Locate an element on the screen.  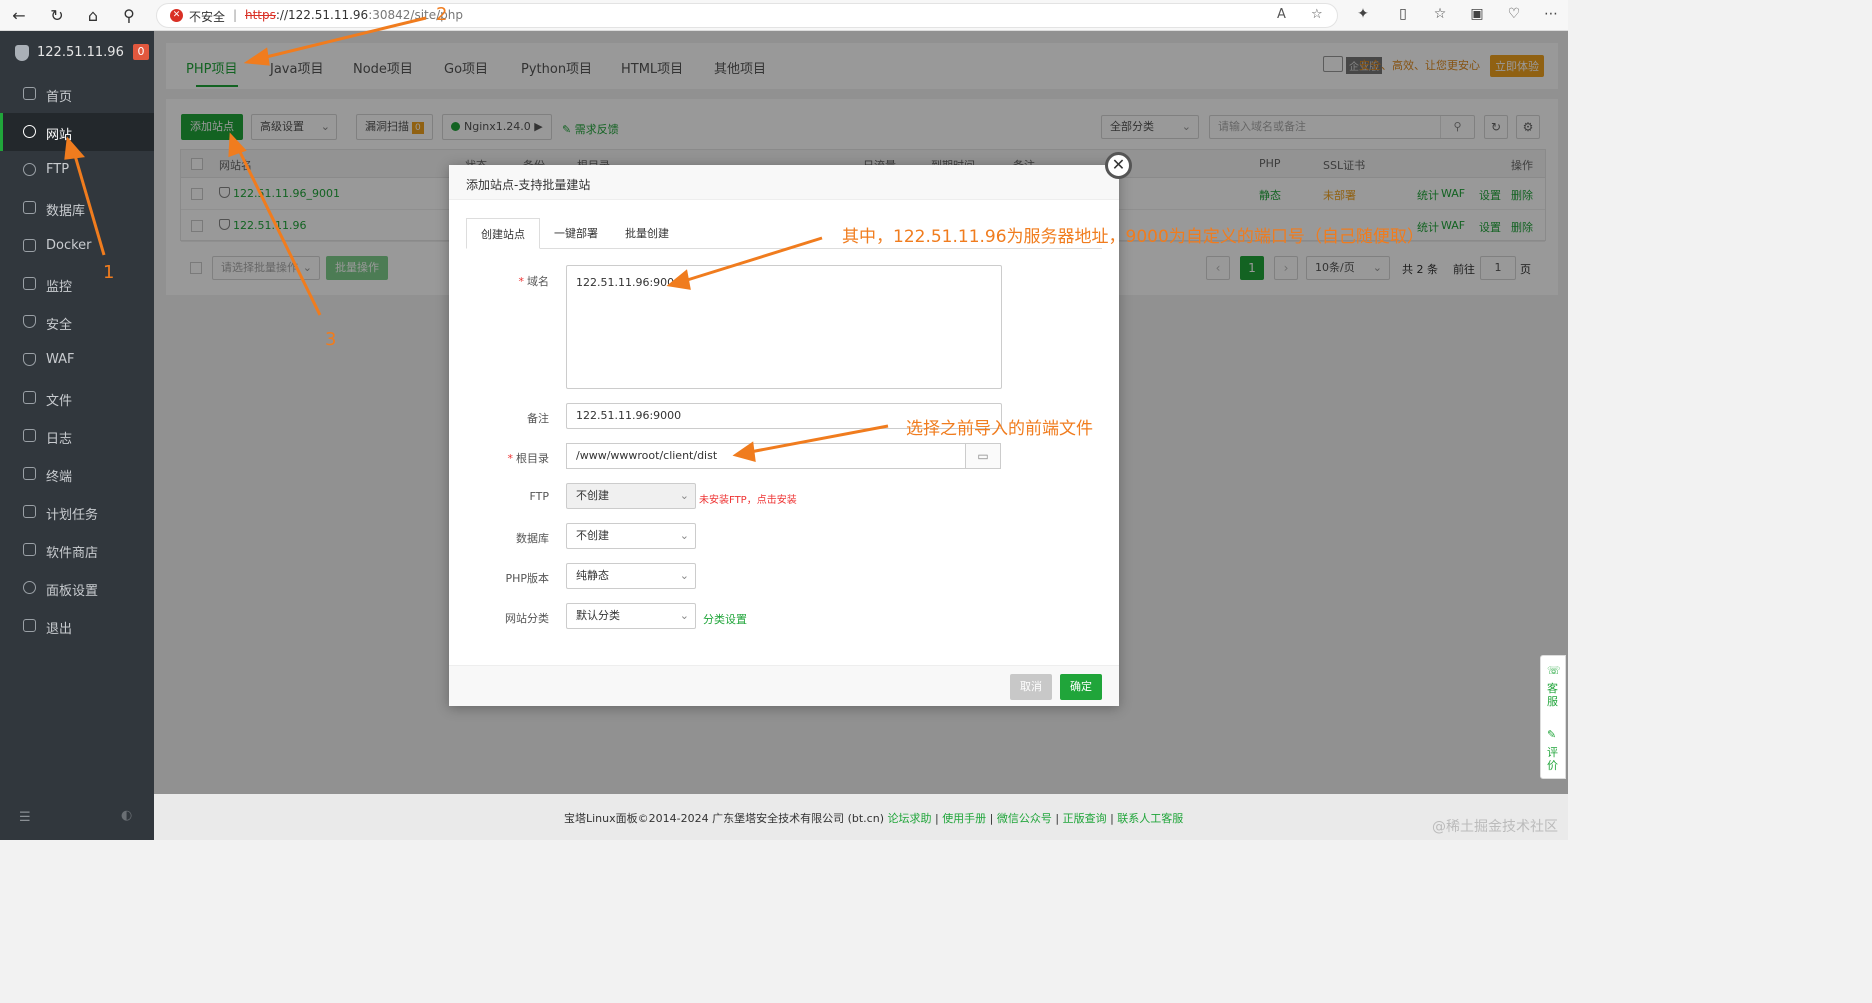
folder-icon: ▭ is located at coordinates (983, 456).